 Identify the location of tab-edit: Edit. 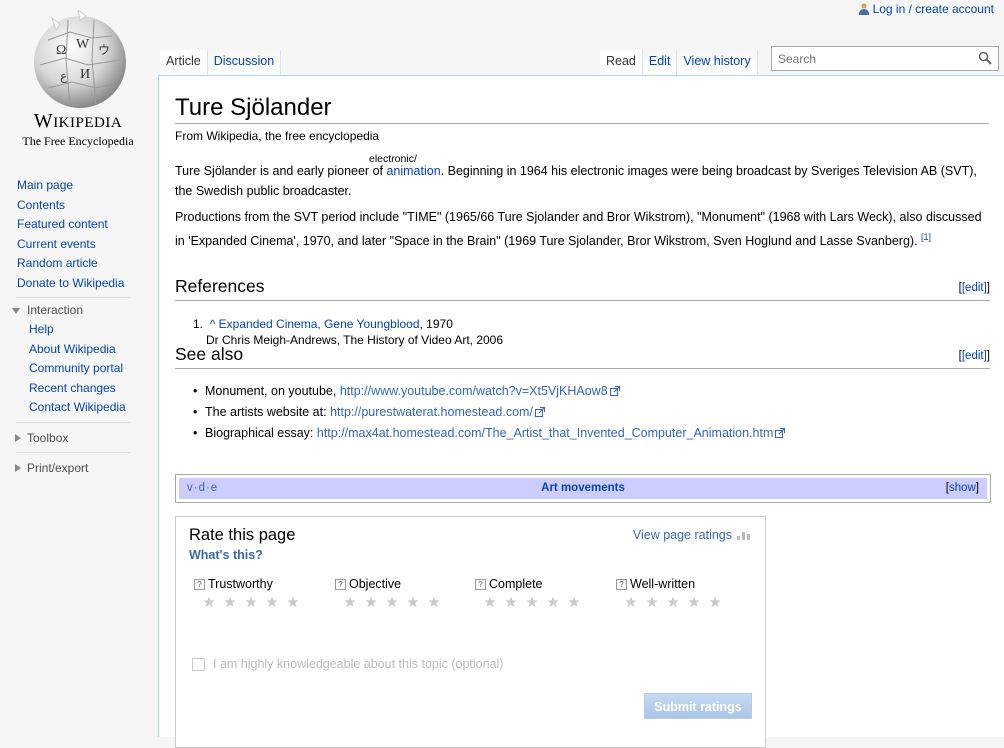
(660, 63).